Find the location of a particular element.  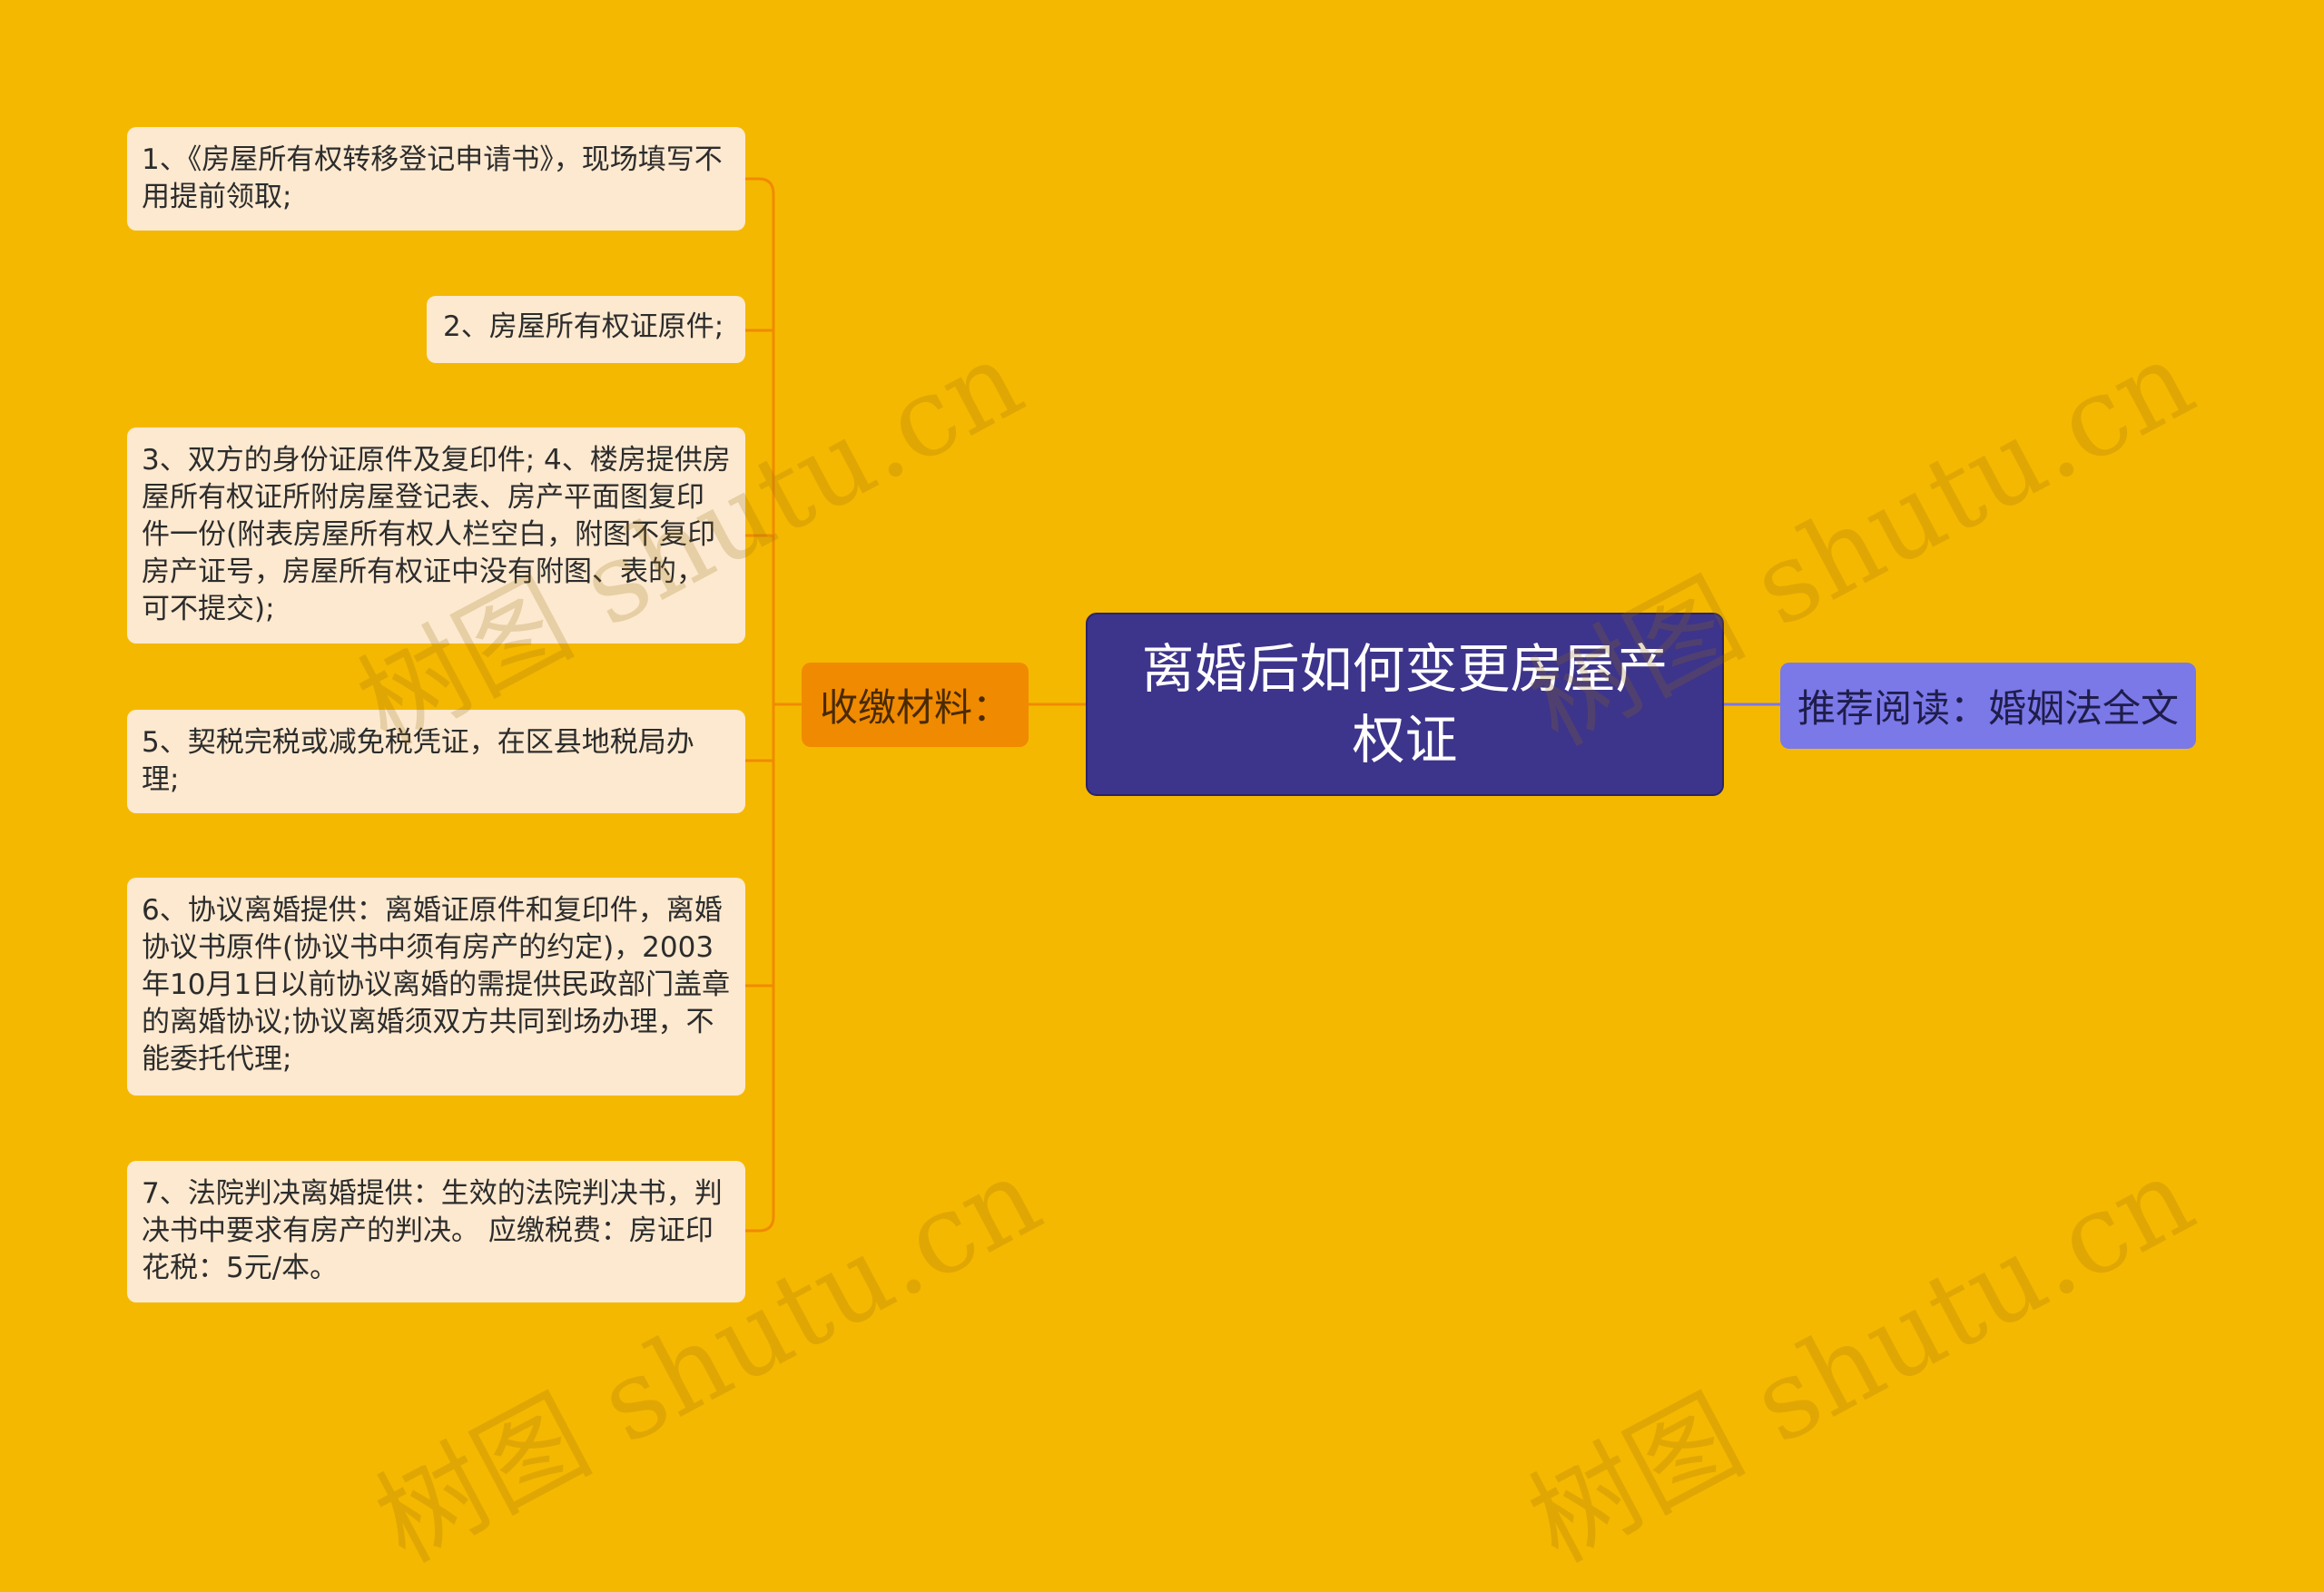

leaf-node-2: 2、房屋所有权证原件; is located at coordinates (586, 329).